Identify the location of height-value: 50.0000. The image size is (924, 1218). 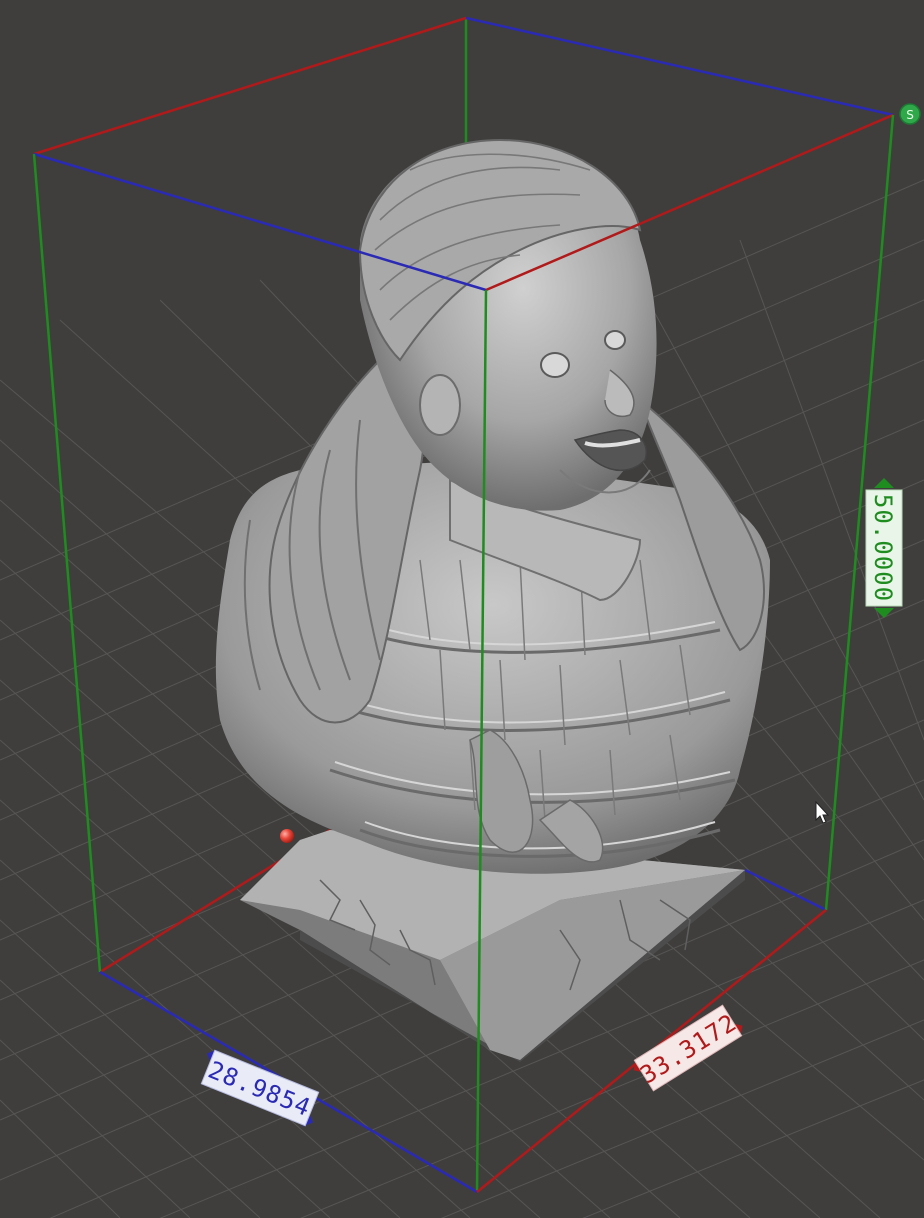
(883, 548).